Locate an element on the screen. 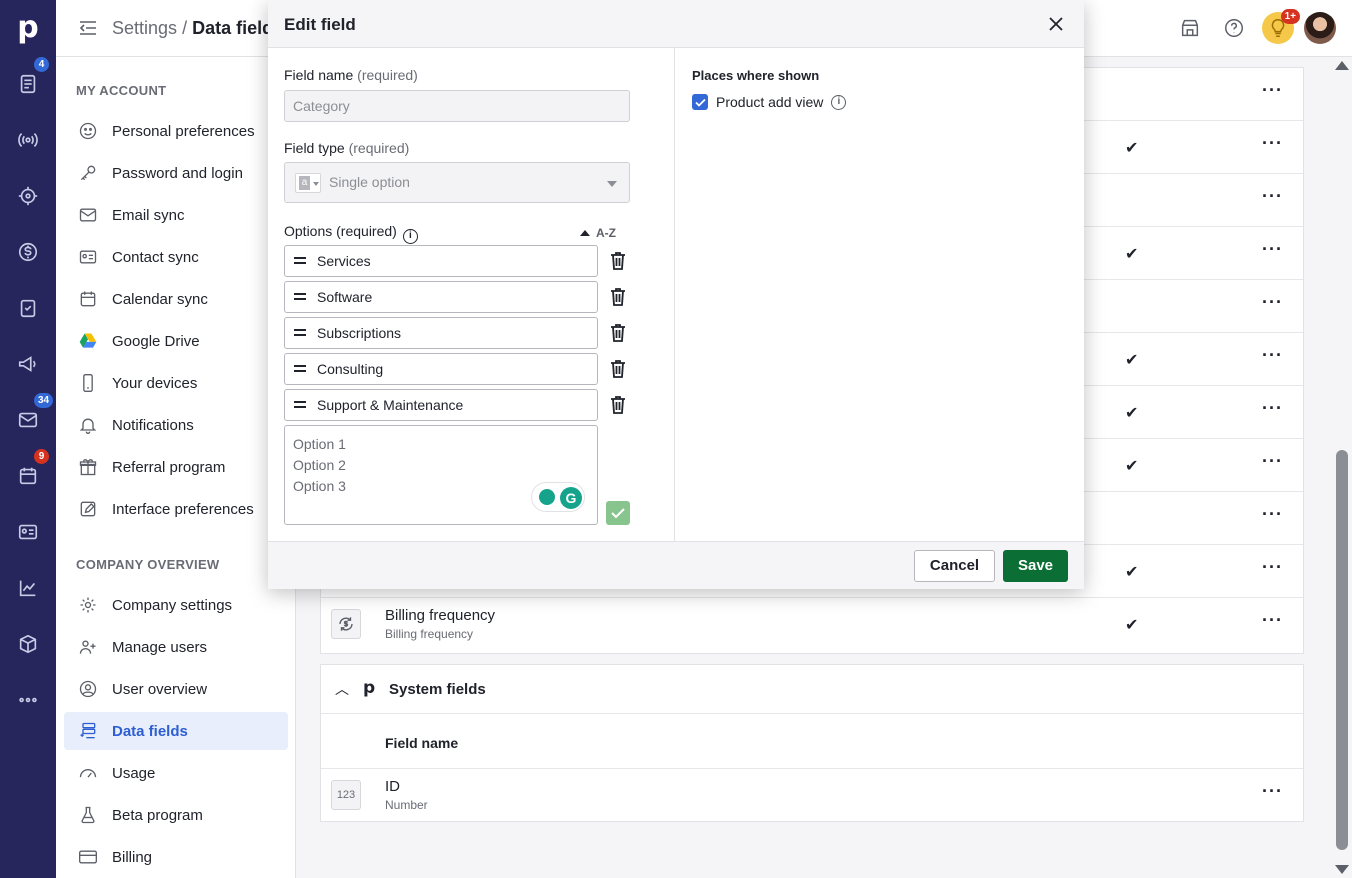  sidebar-item-personal-preferences: Personal preferences is located at coordinates (176, 131).